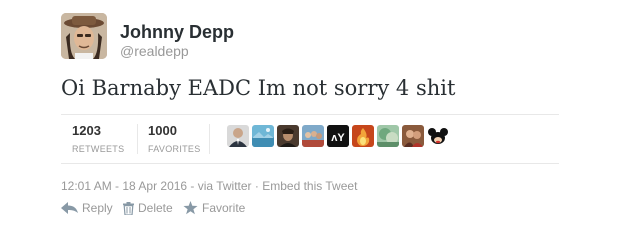 This screenshot has height=241, width=624. Describe the element at coordinates (190, 208) in the screenshot. I see `star-icon` at that location.